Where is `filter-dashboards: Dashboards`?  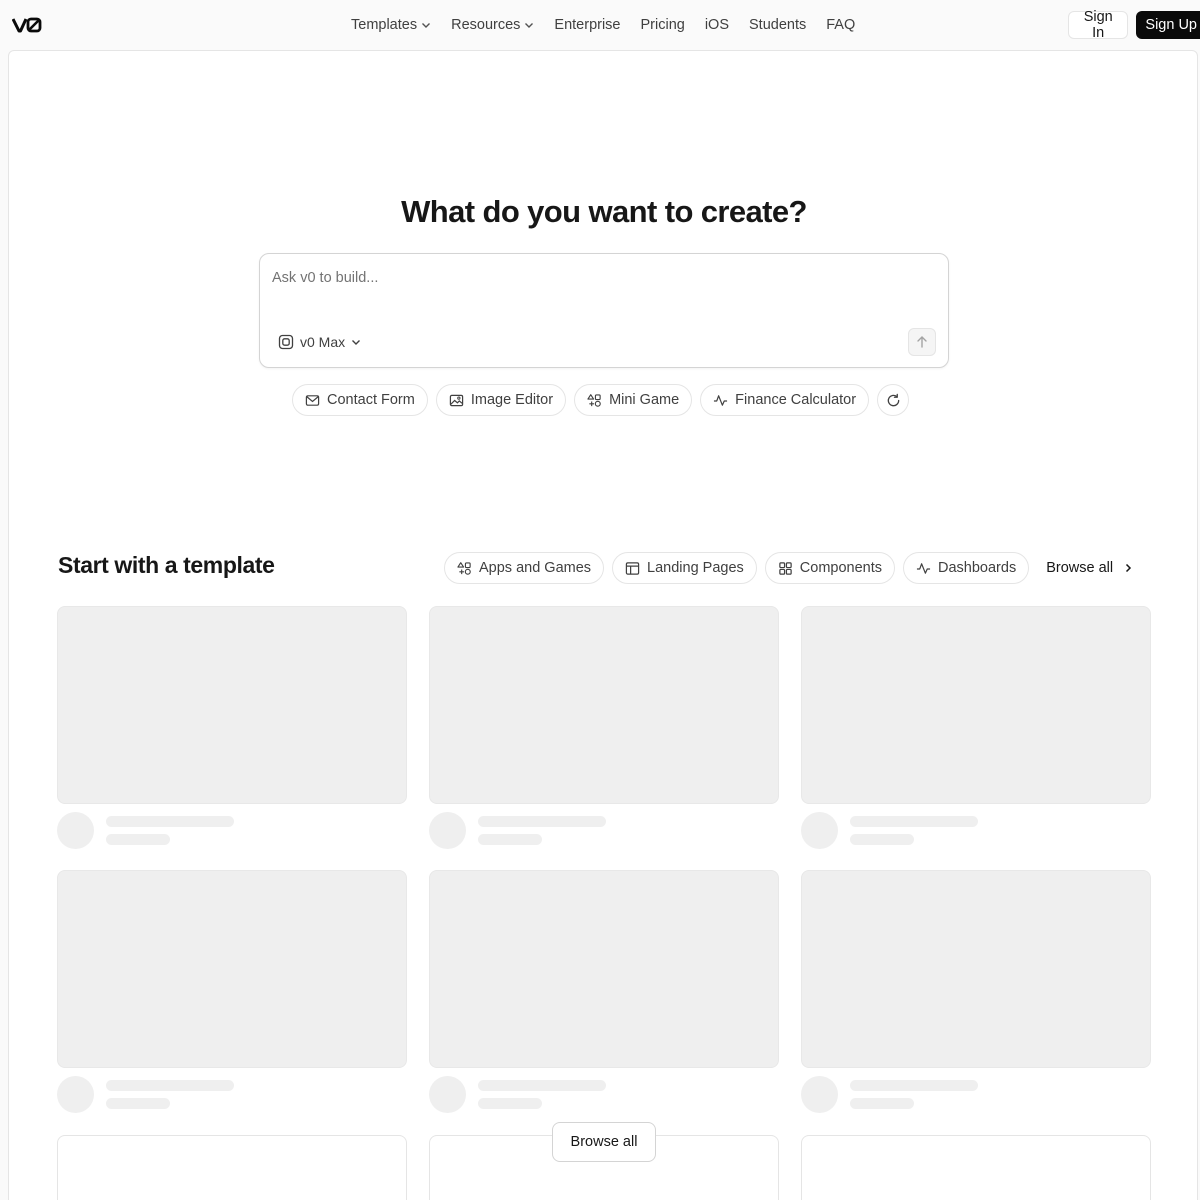
filter-dashboards: Dashboards is located at coordinates (966, 568).